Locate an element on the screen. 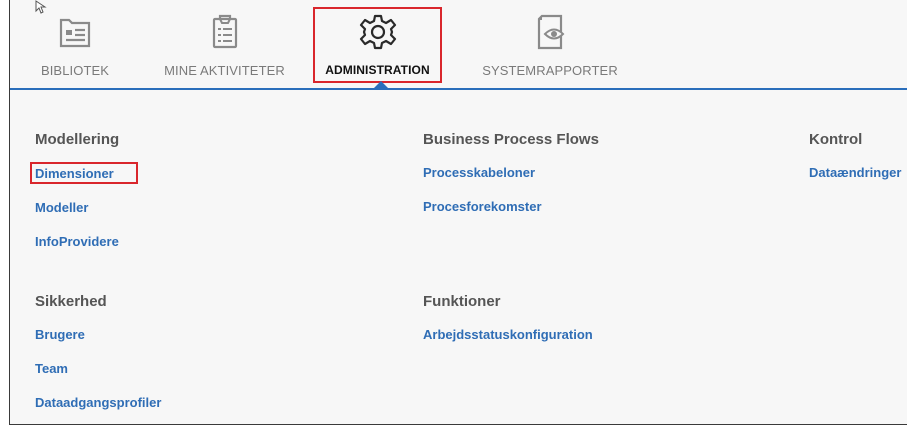  nav-item-bibliotek: BIBLIOTEK is located at coordinates (75, 43).